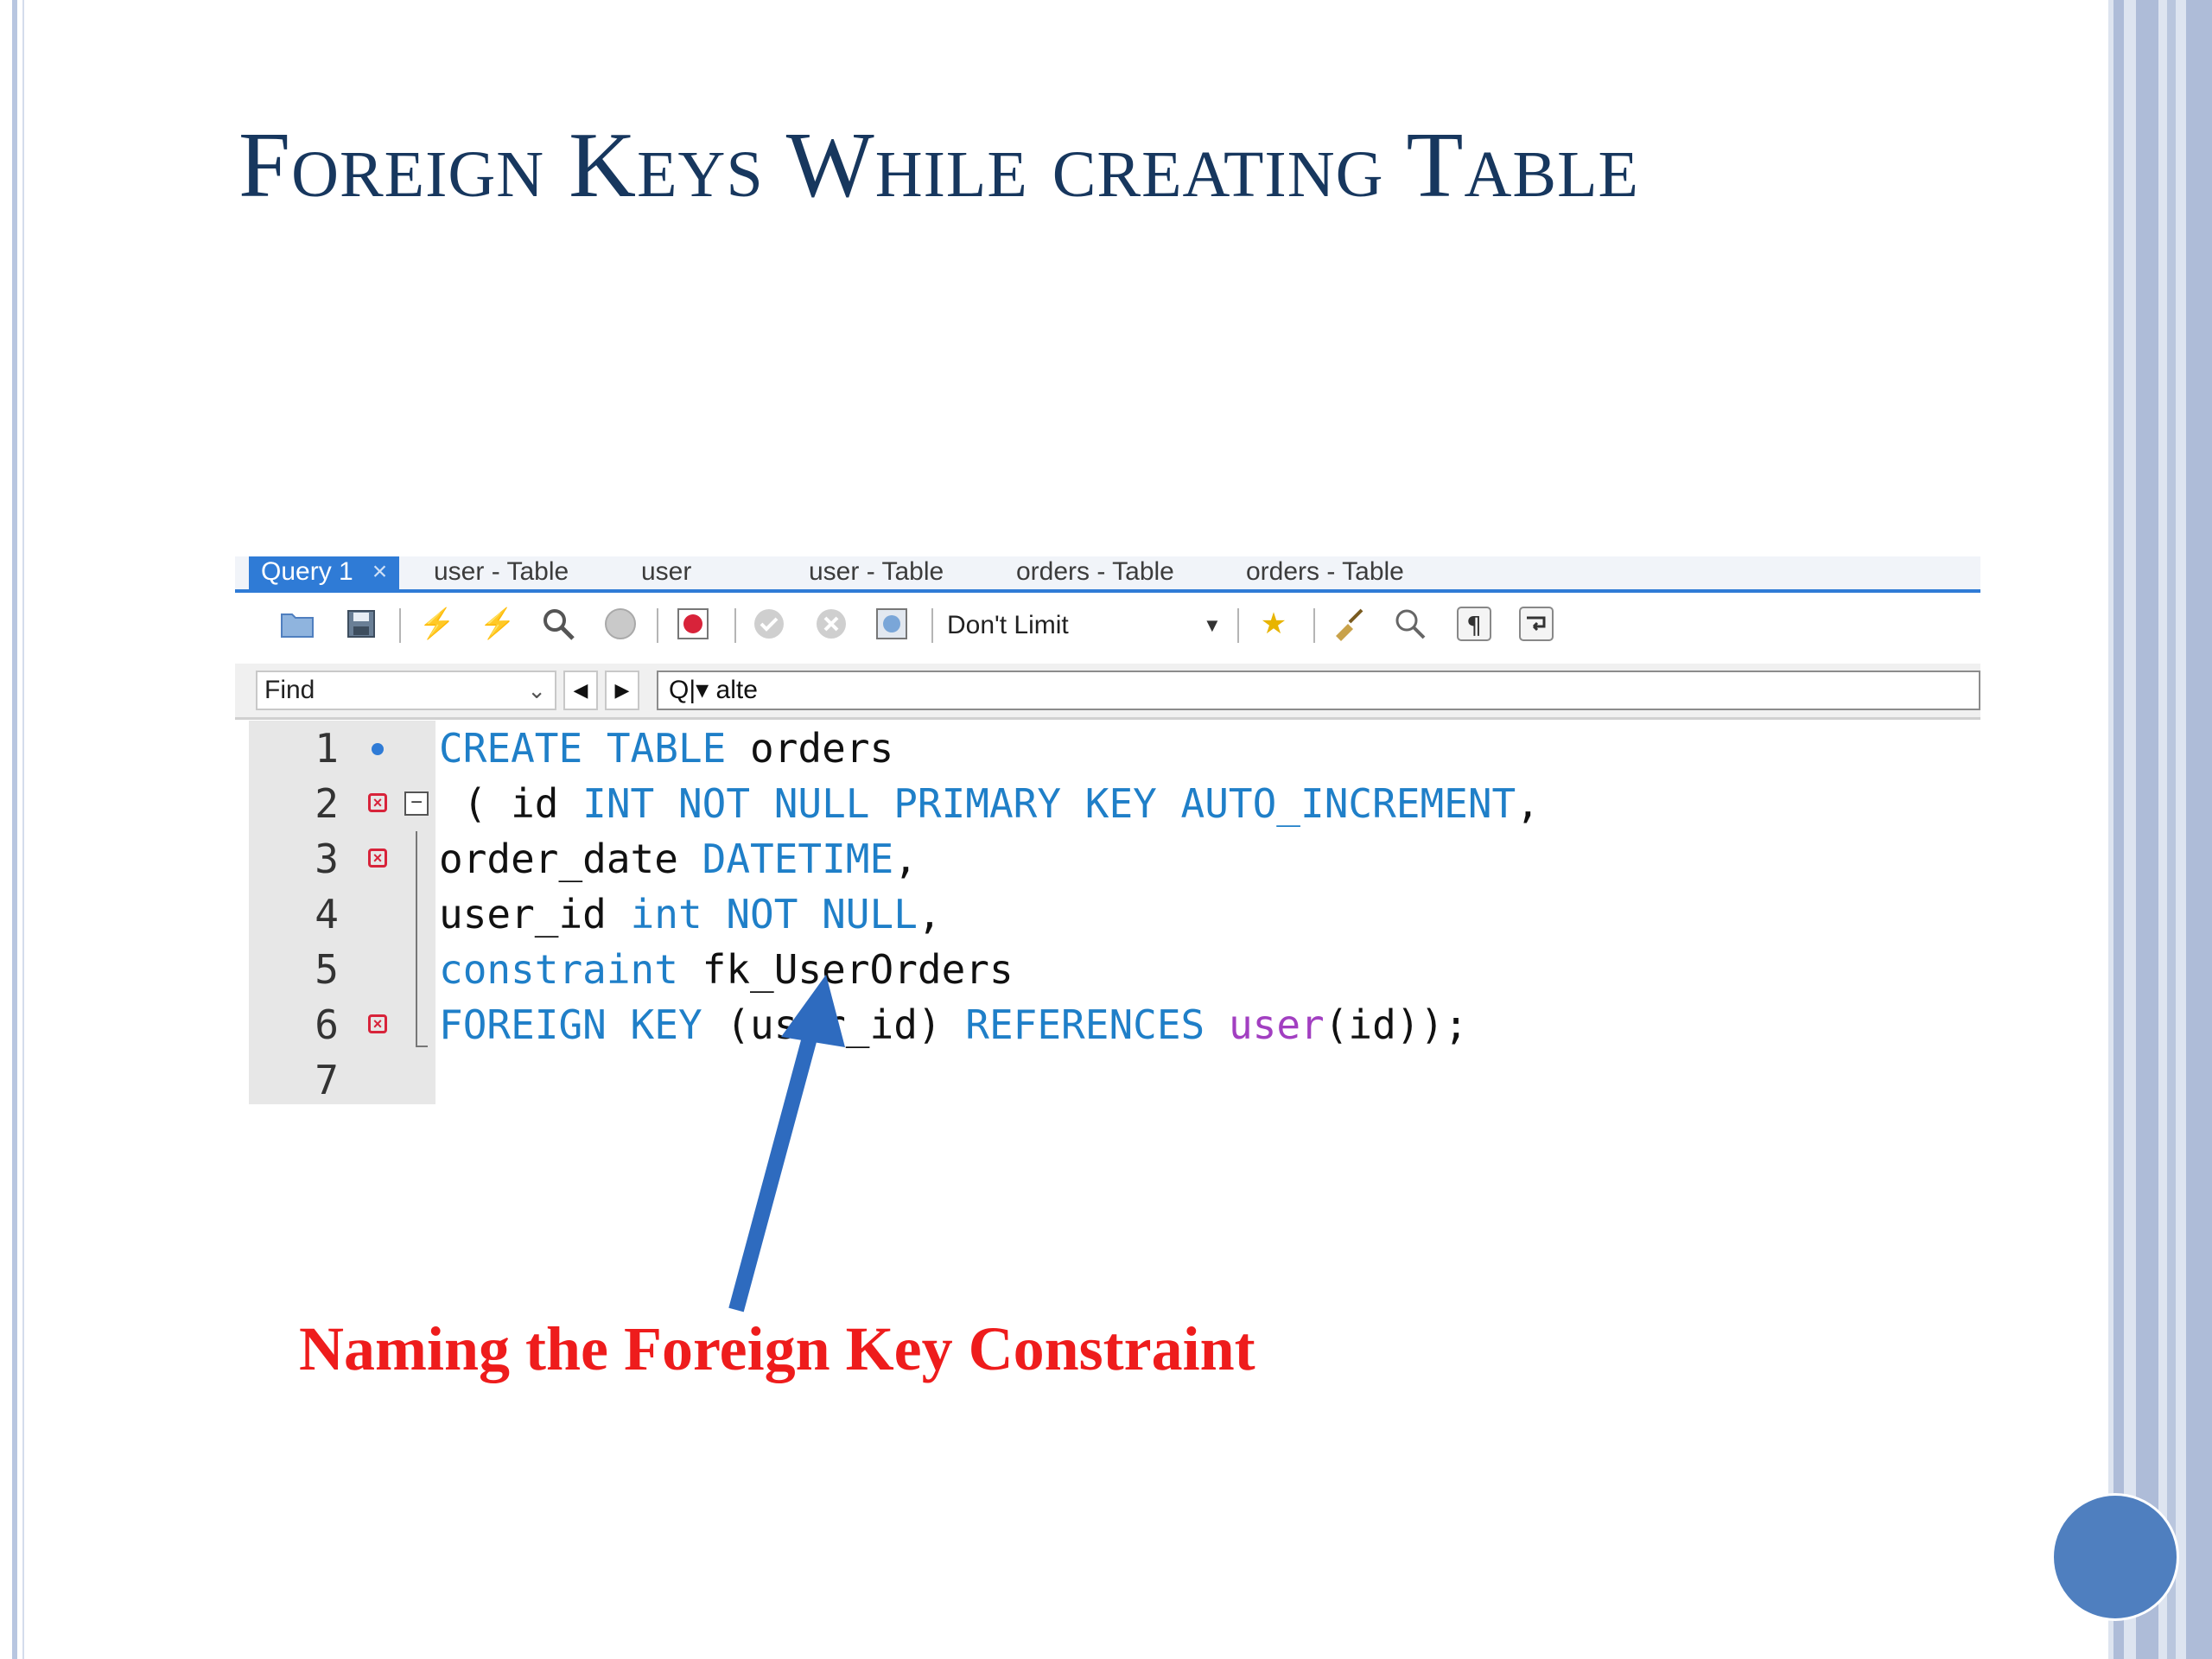 The image size is (2212, 1659). I want to click on annotation-arrow, so click(786, 1144).